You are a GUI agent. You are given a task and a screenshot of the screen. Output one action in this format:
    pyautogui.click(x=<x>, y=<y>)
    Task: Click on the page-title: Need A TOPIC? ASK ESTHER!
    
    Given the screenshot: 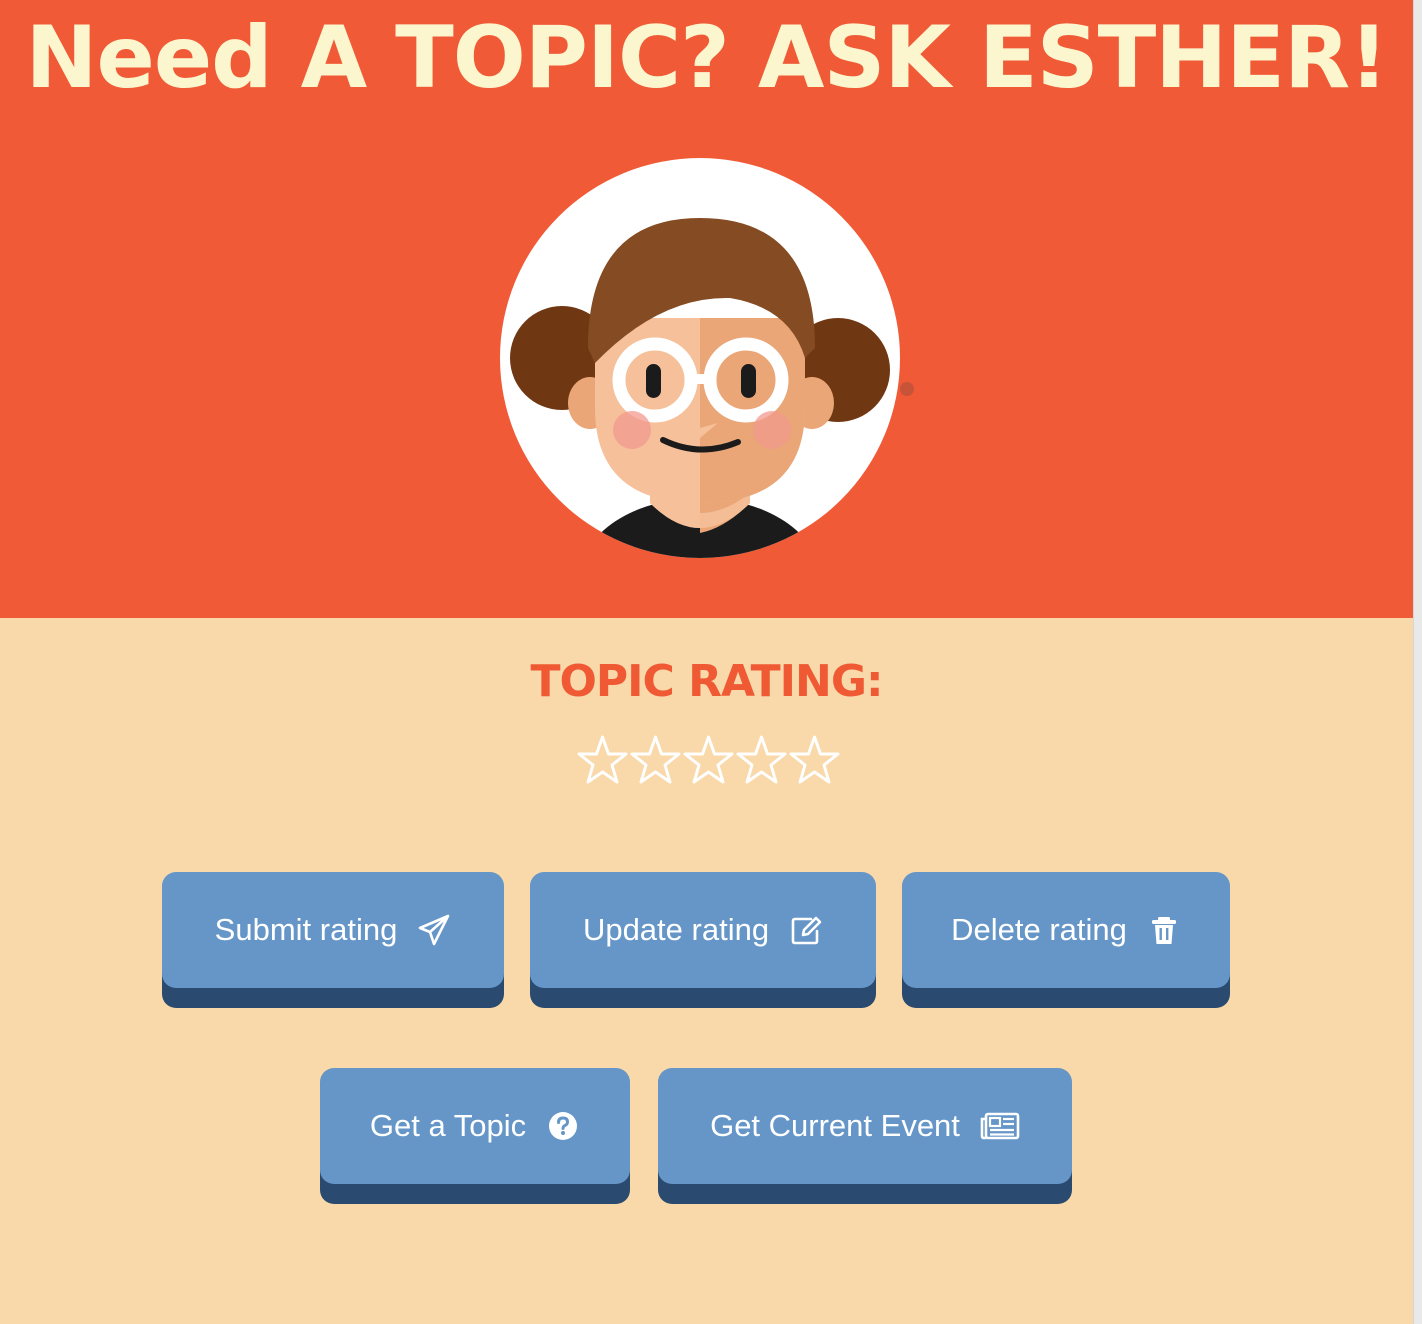 What is the action you would take?
    pyautogui.click(x=707, y=58)
    